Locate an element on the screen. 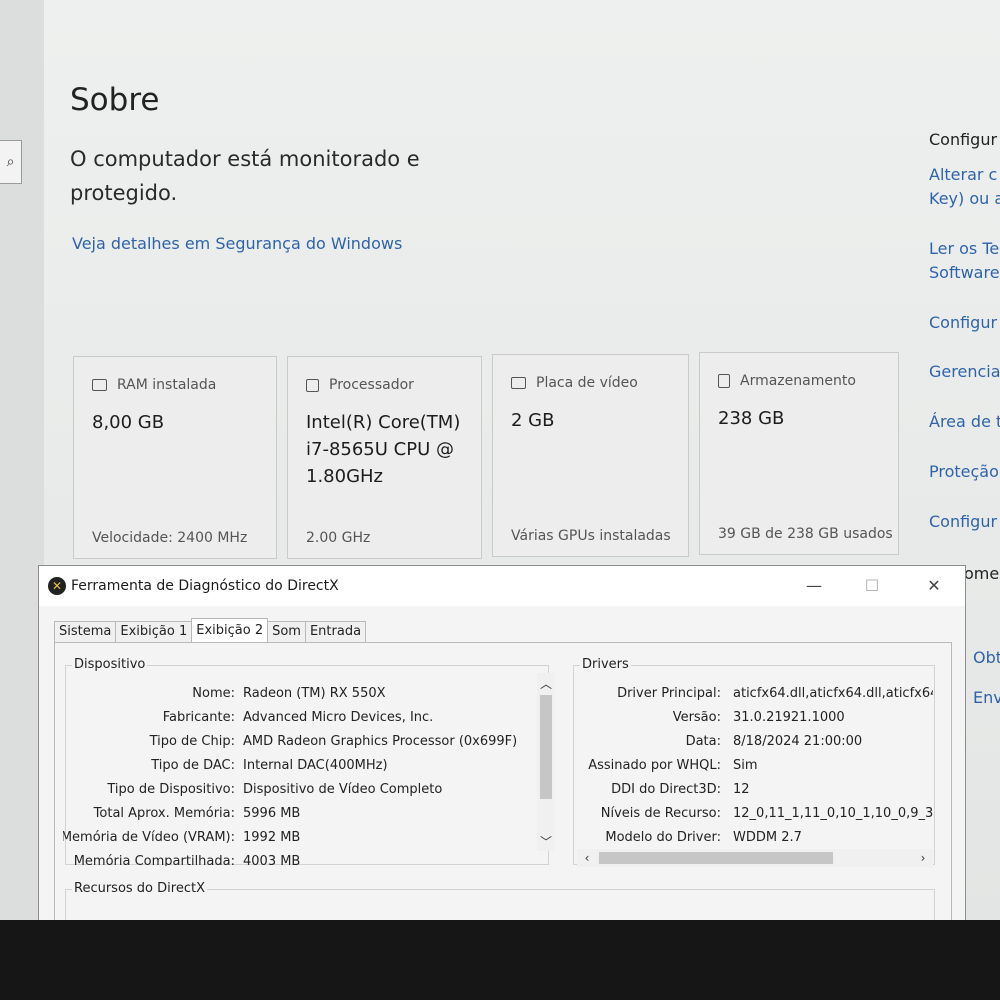 The height and width of the screenshot is (1000, 1000). search-button: ⌕ is located at coordinates (11, 162).